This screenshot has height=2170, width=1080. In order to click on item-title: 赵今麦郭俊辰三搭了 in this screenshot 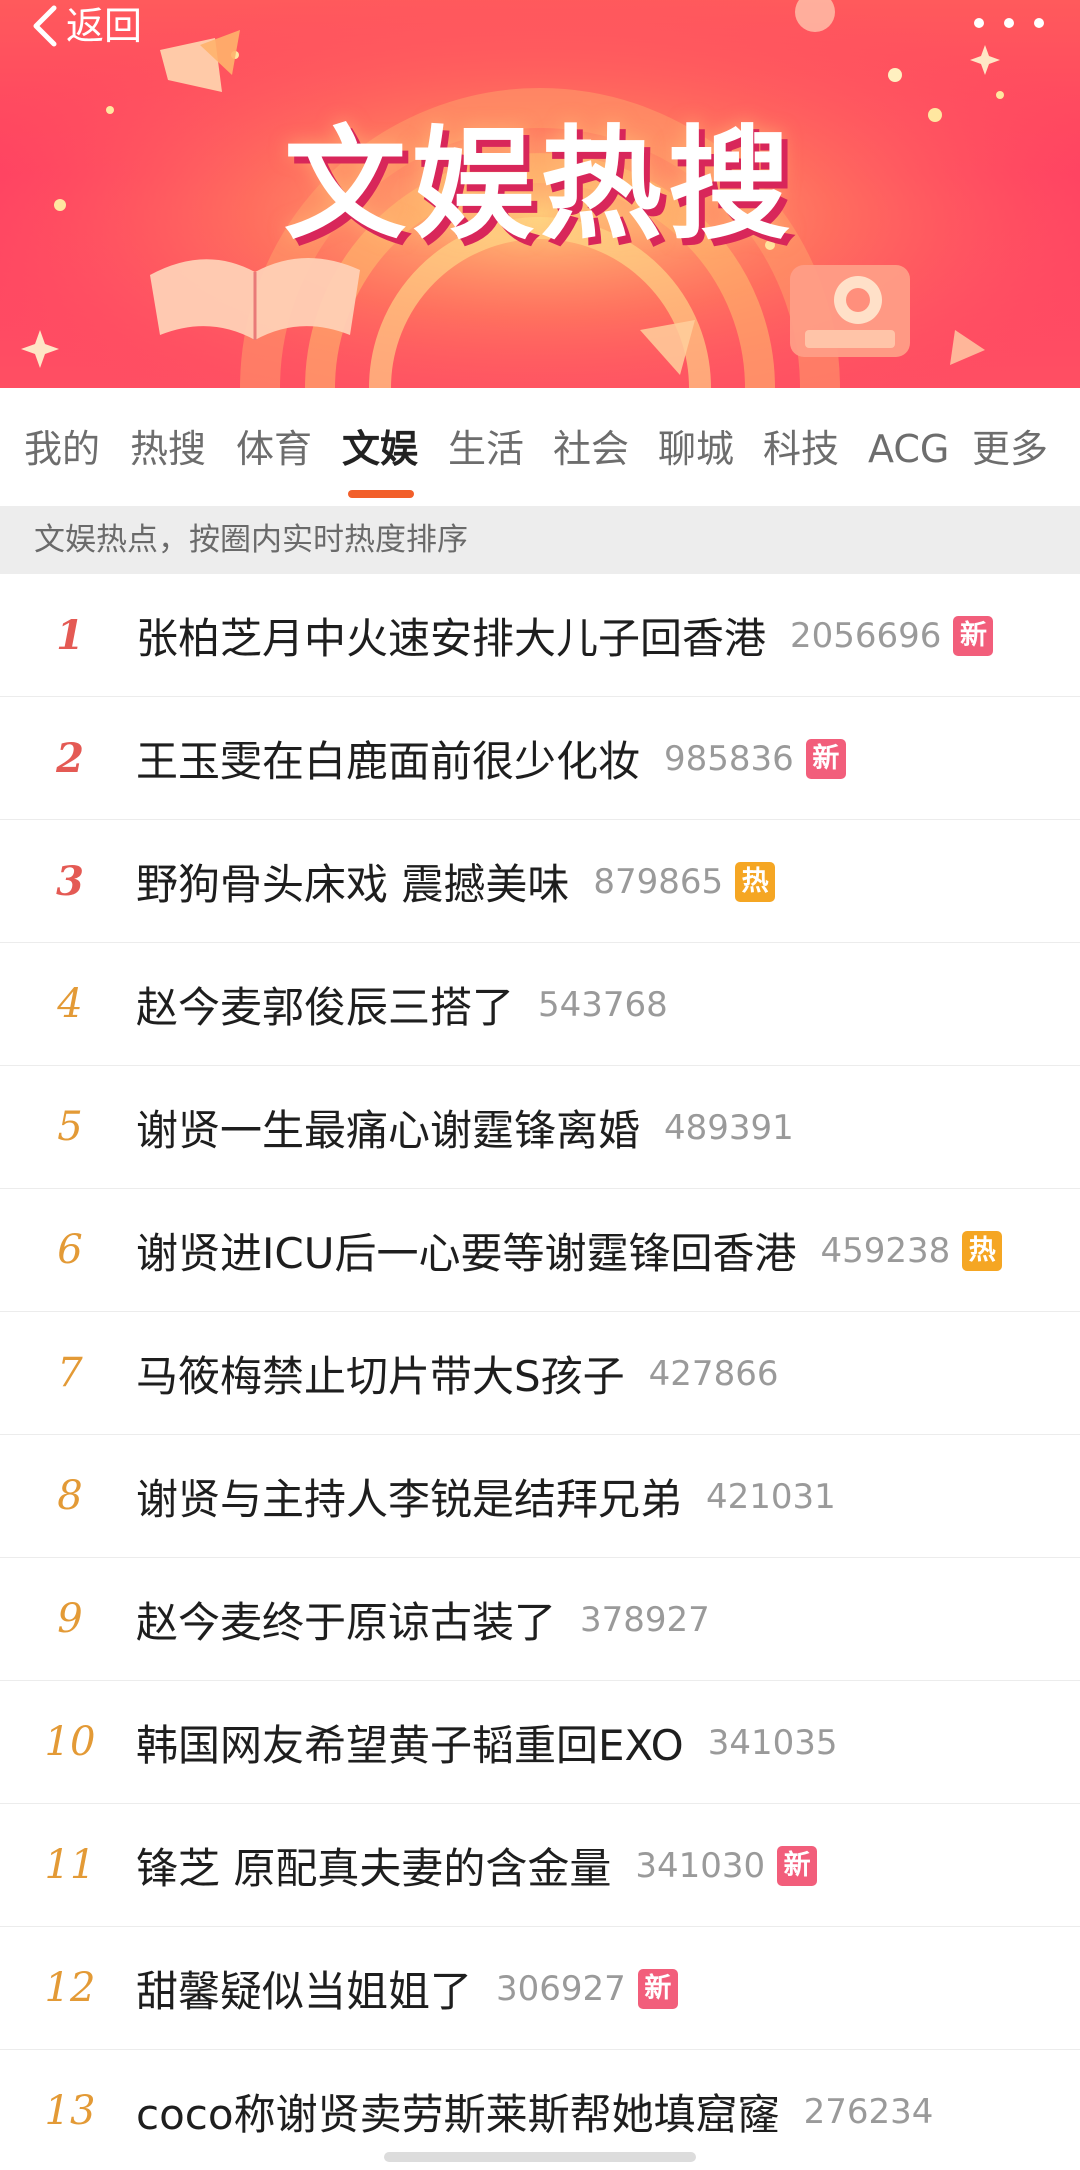, I will do `click(325, 1007)`.